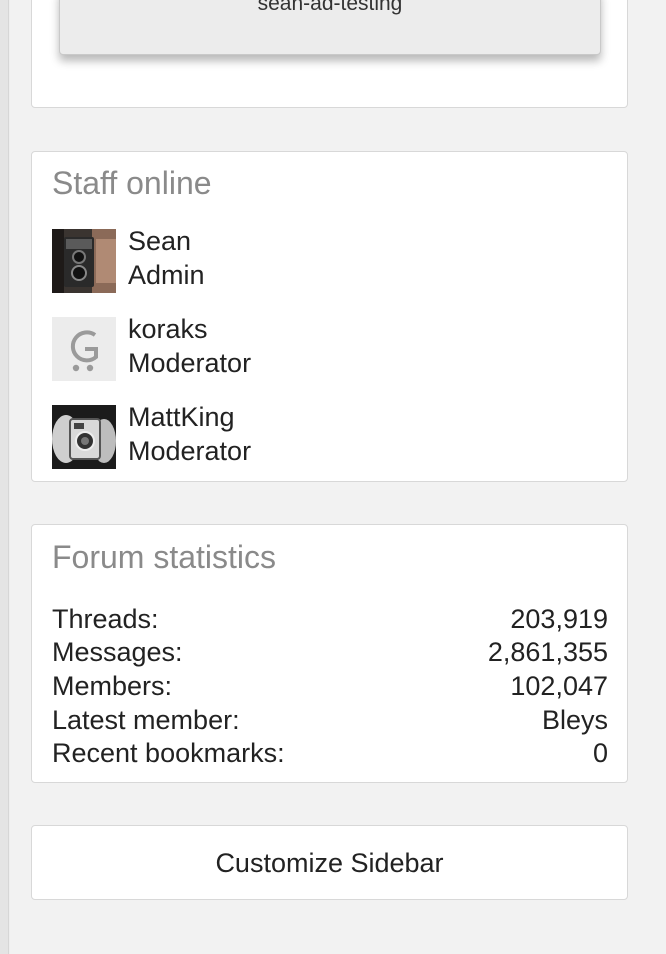  I want to click on stat-label: Messages:, so click(117, 652).